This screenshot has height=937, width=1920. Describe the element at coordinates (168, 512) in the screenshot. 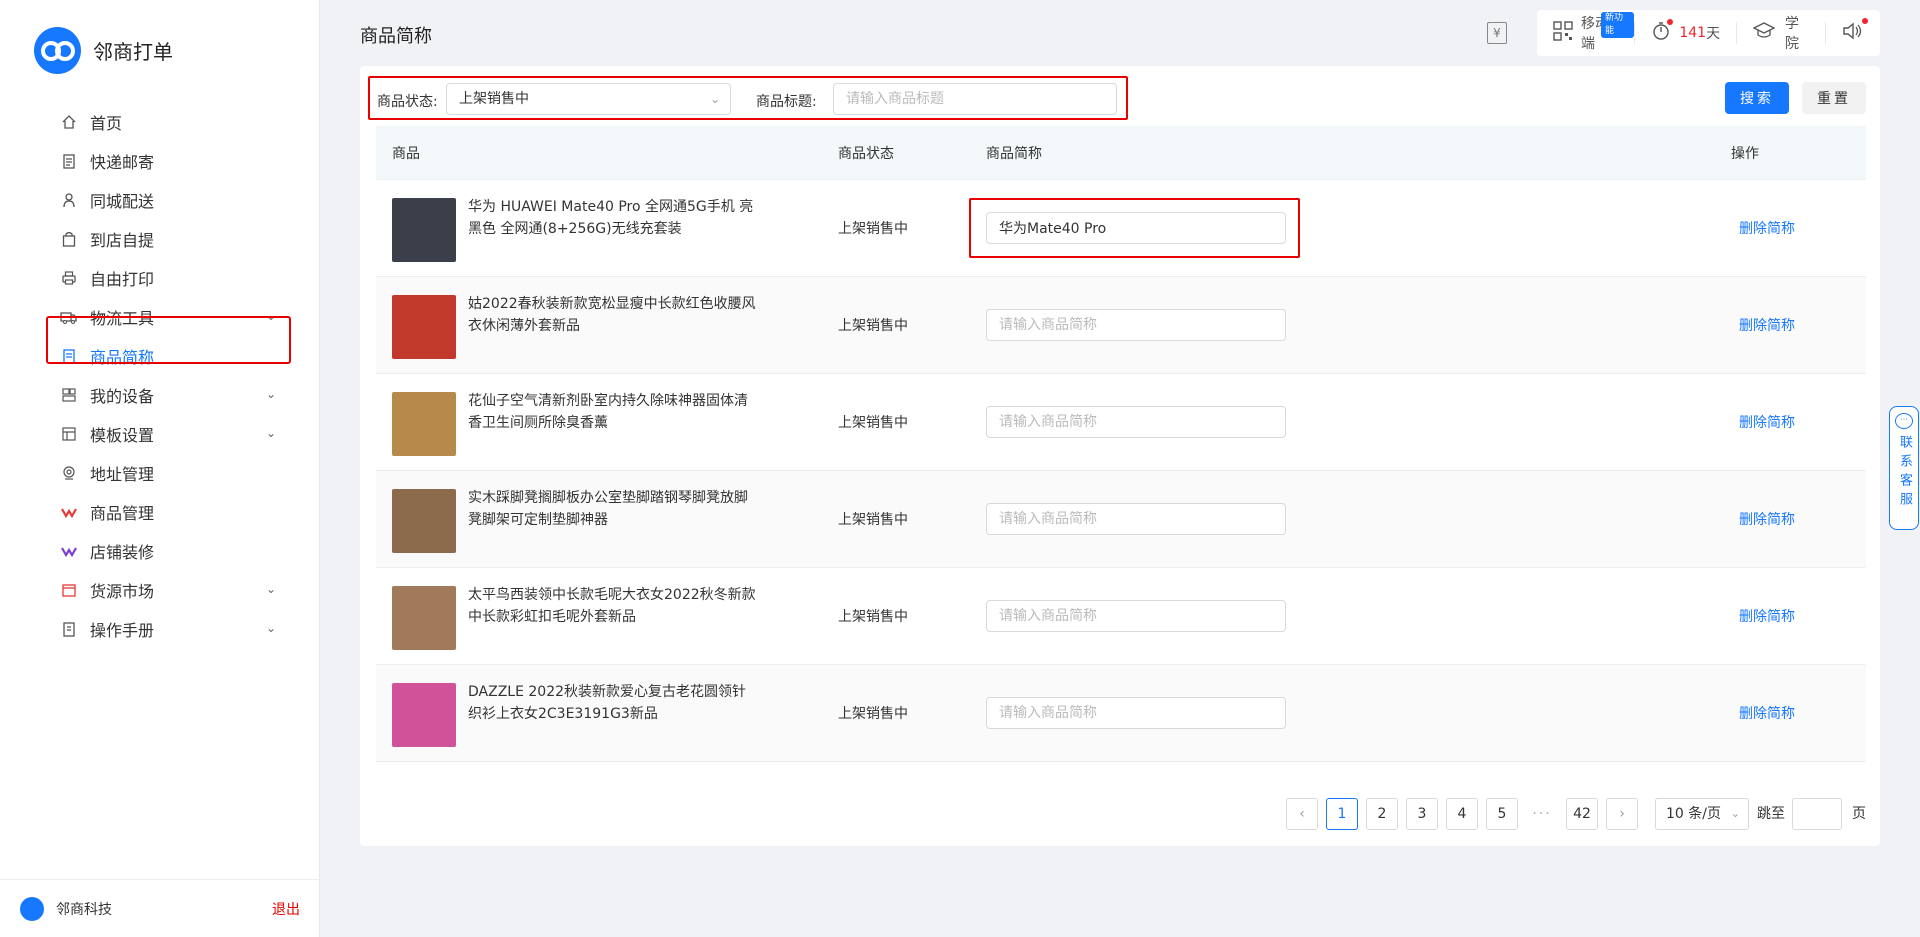

I see `sidebar-item-product-management: 商品管理` at that location.